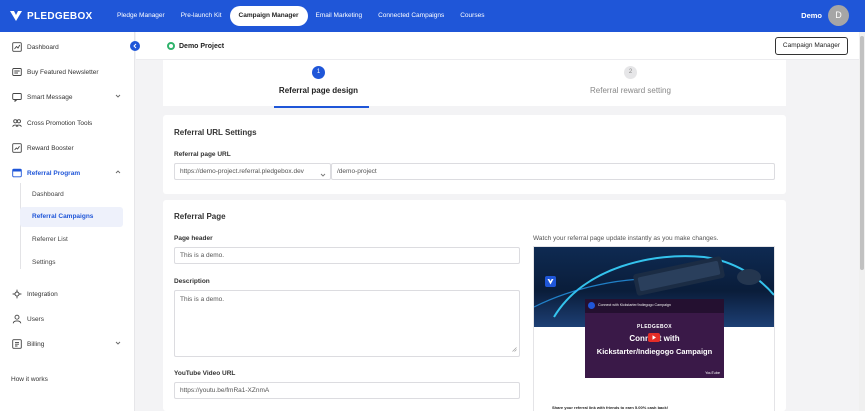 The image size is (865, 411). What do you see at coordinates (16, 97) in the screenshot?
I see `message-icon` at bounding box center [16, 97].